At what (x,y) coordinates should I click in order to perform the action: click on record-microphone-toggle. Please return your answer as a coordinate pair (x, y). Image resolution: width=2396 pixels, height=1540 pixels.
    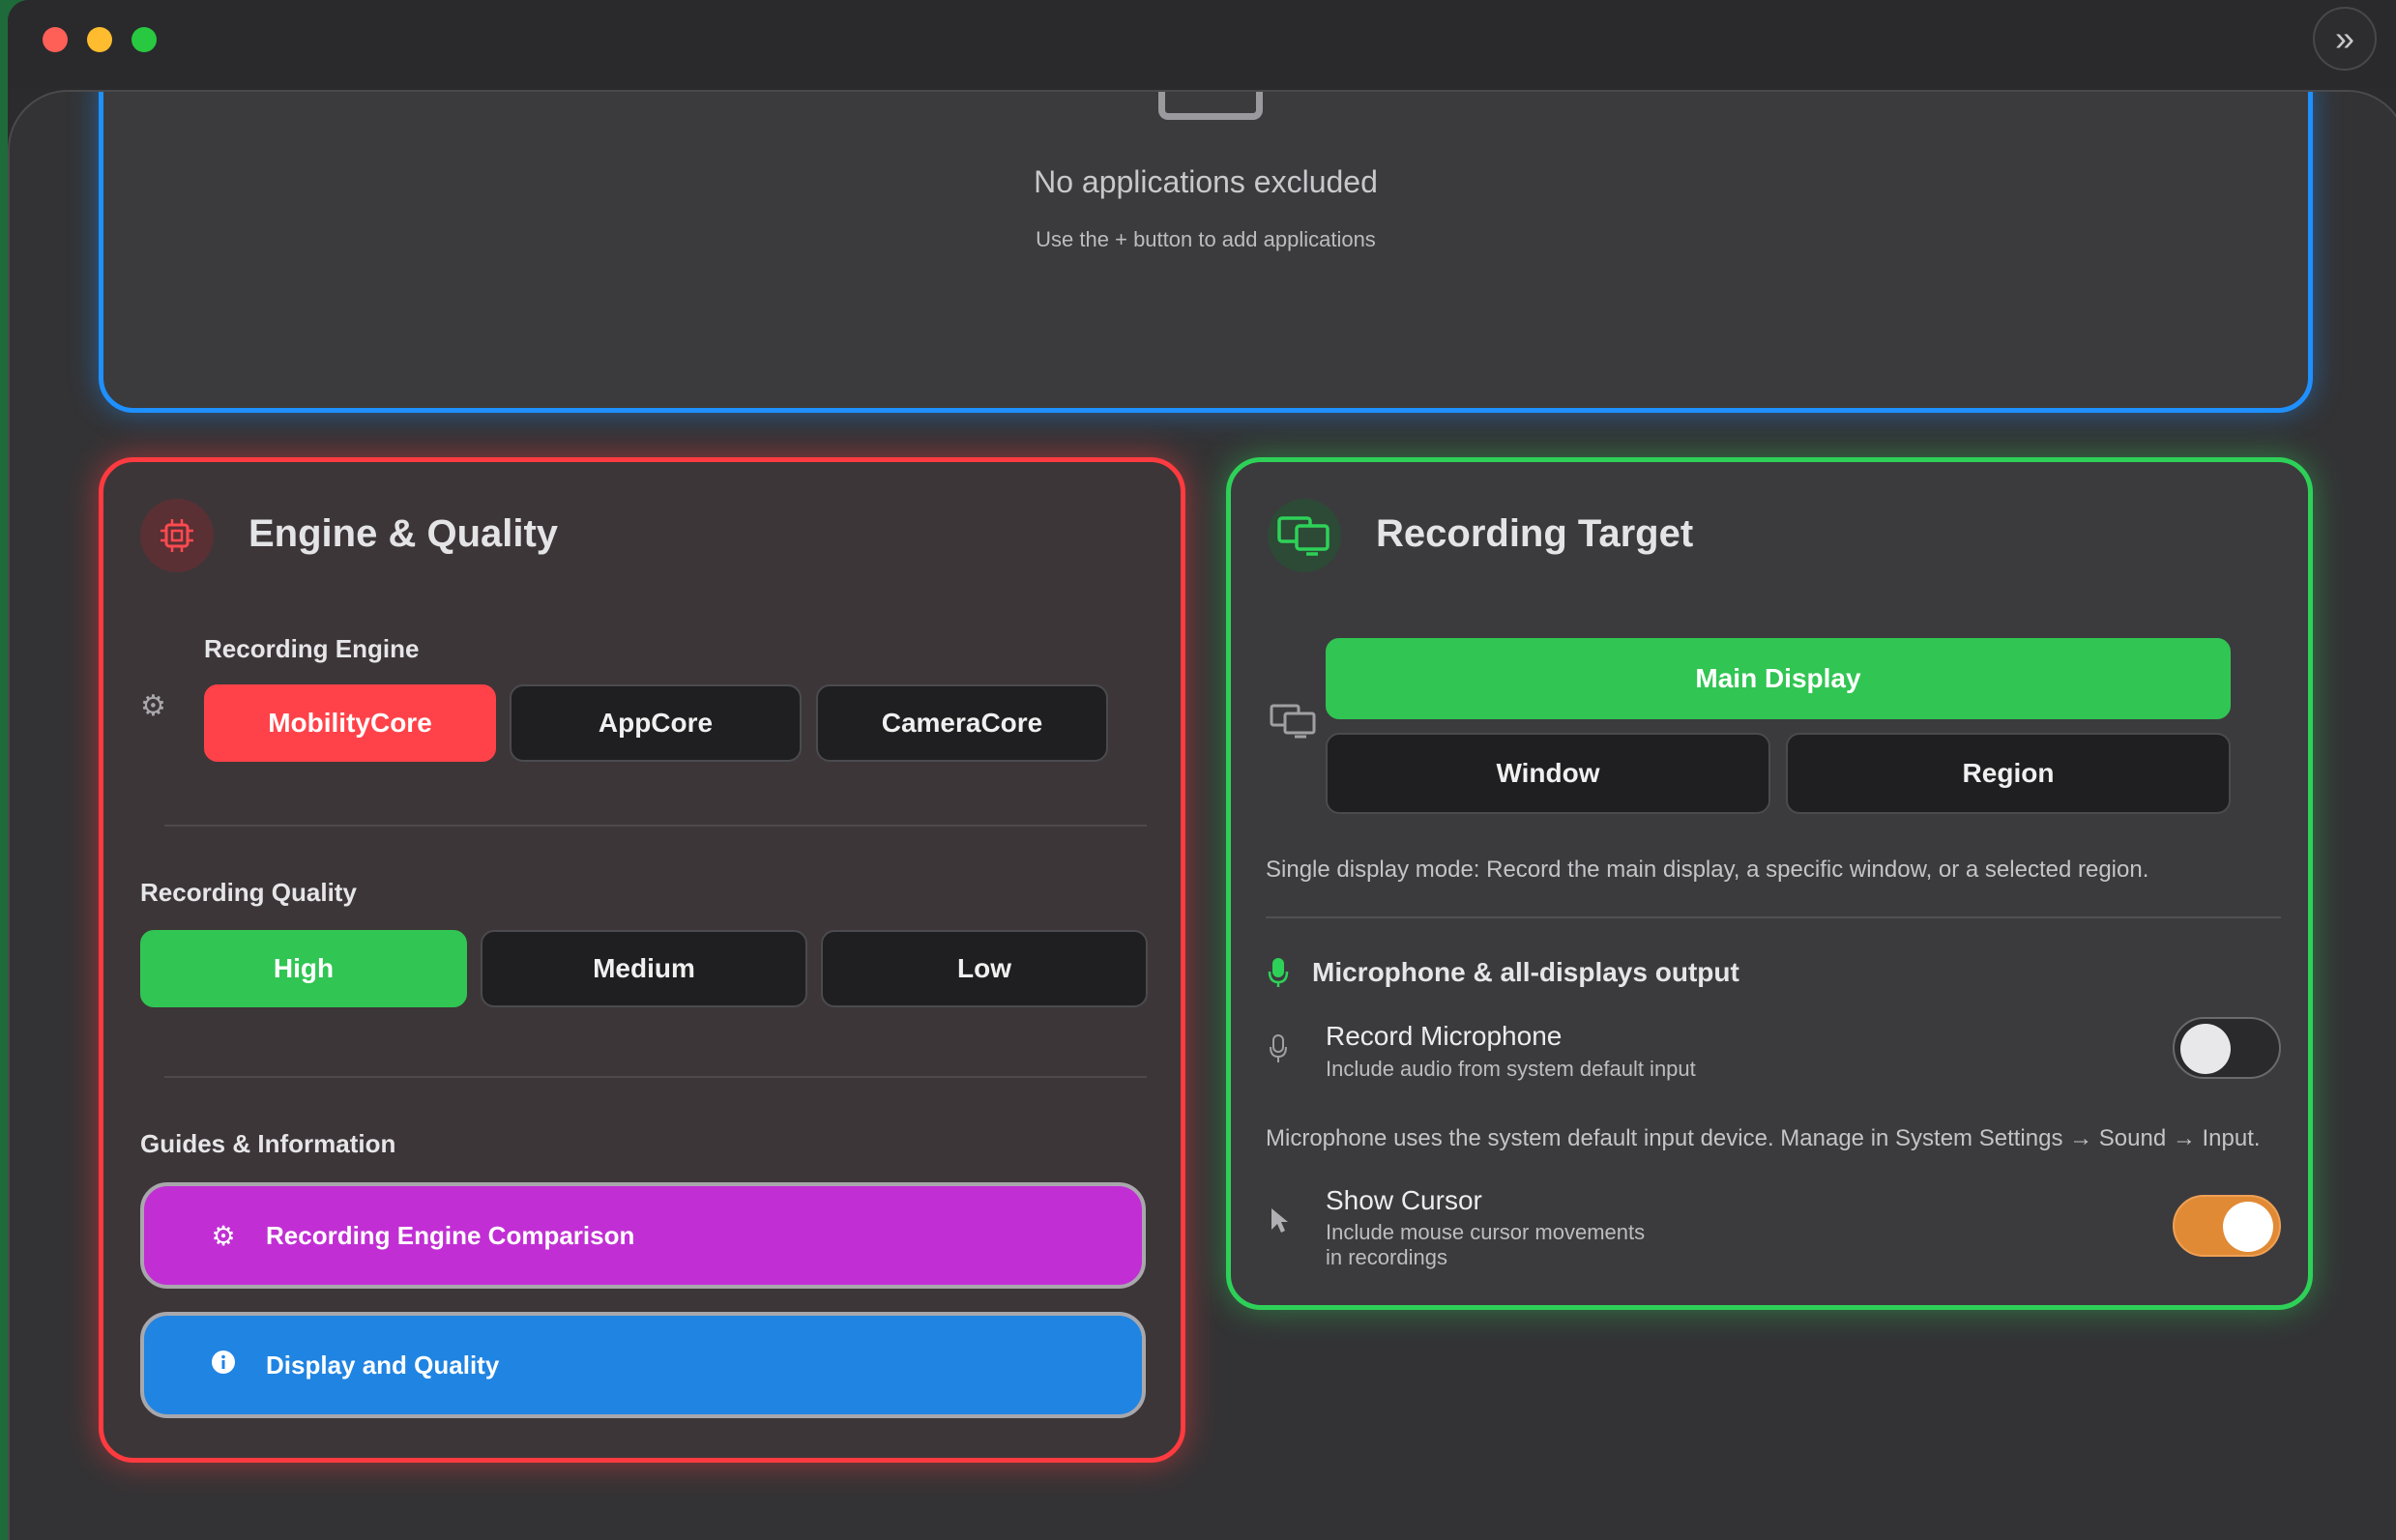
    Looking at the image, I should click on (2227, 1048).